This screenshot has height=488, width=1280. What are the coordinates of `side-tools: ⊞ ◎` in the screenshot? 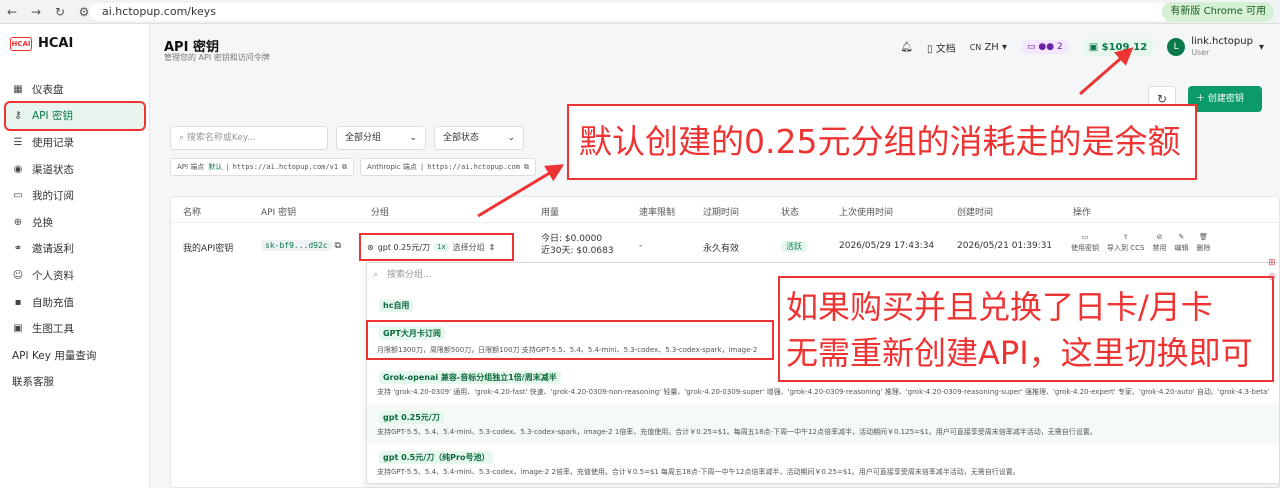 It's located at (1272, 270).